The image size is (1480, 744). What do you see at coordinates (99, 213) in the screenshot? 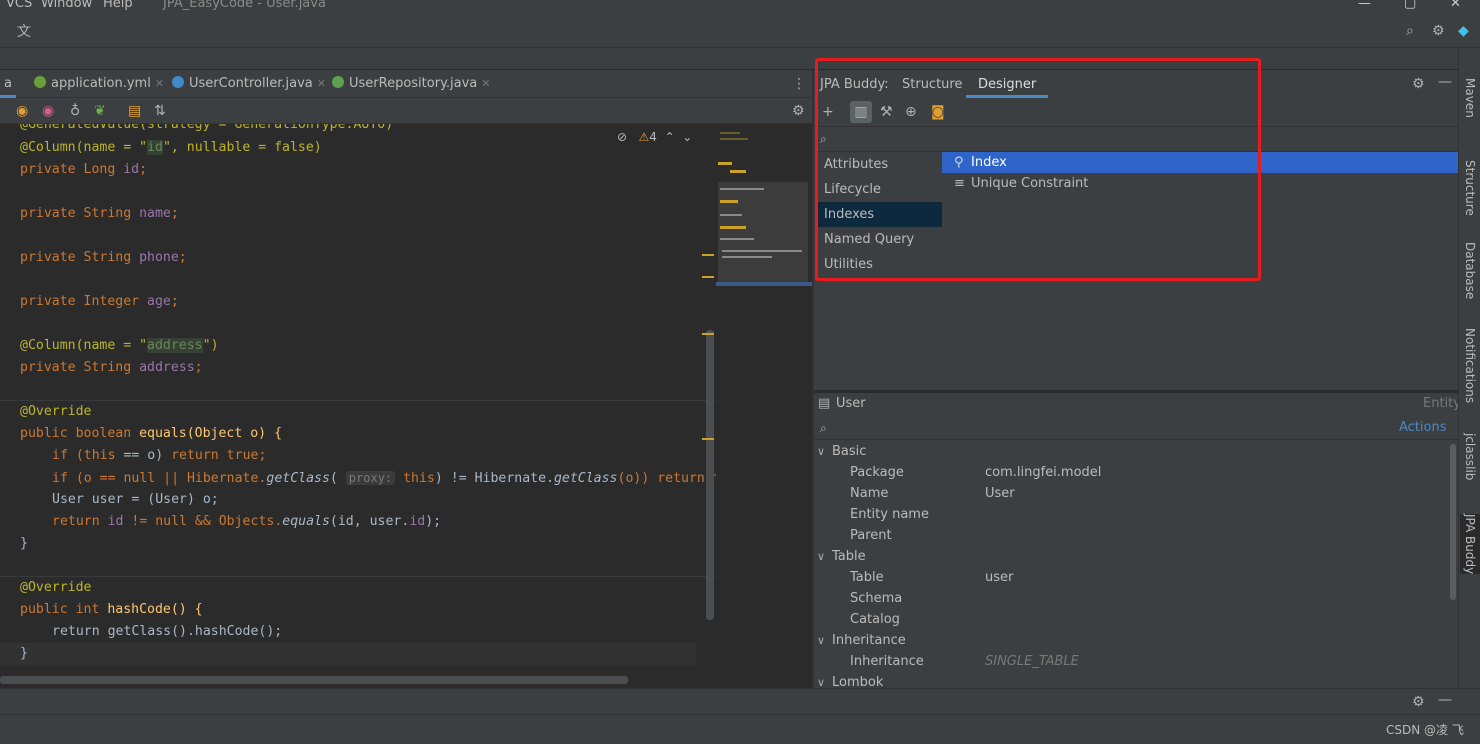
I see `code-line: private String name;` at bounding box center [99, 213].